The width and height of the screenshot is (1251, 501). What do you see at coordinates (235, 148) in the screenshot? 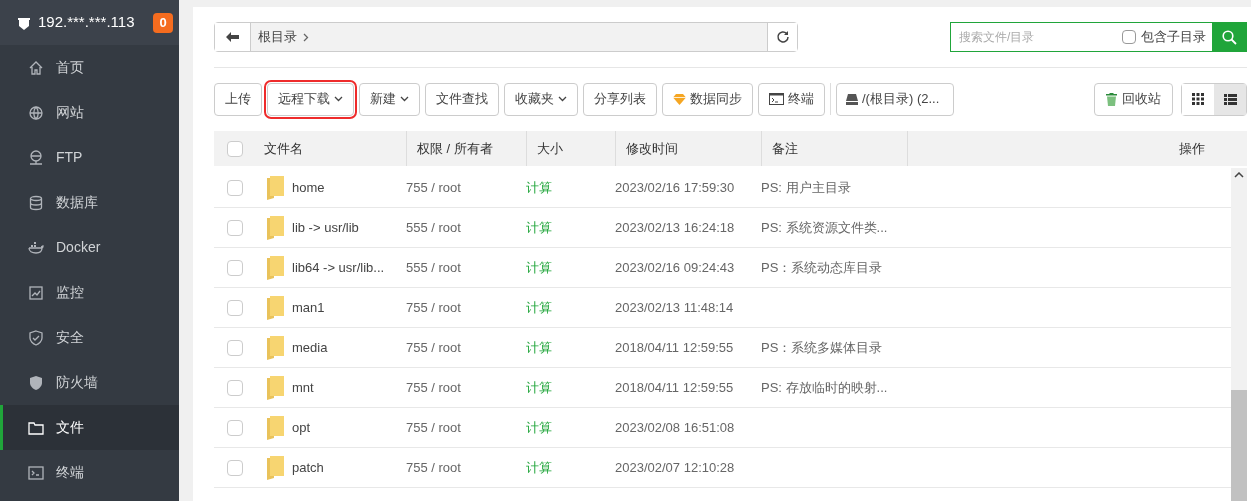
I see `select-all-checkbox` at bounding box center [235, 148].